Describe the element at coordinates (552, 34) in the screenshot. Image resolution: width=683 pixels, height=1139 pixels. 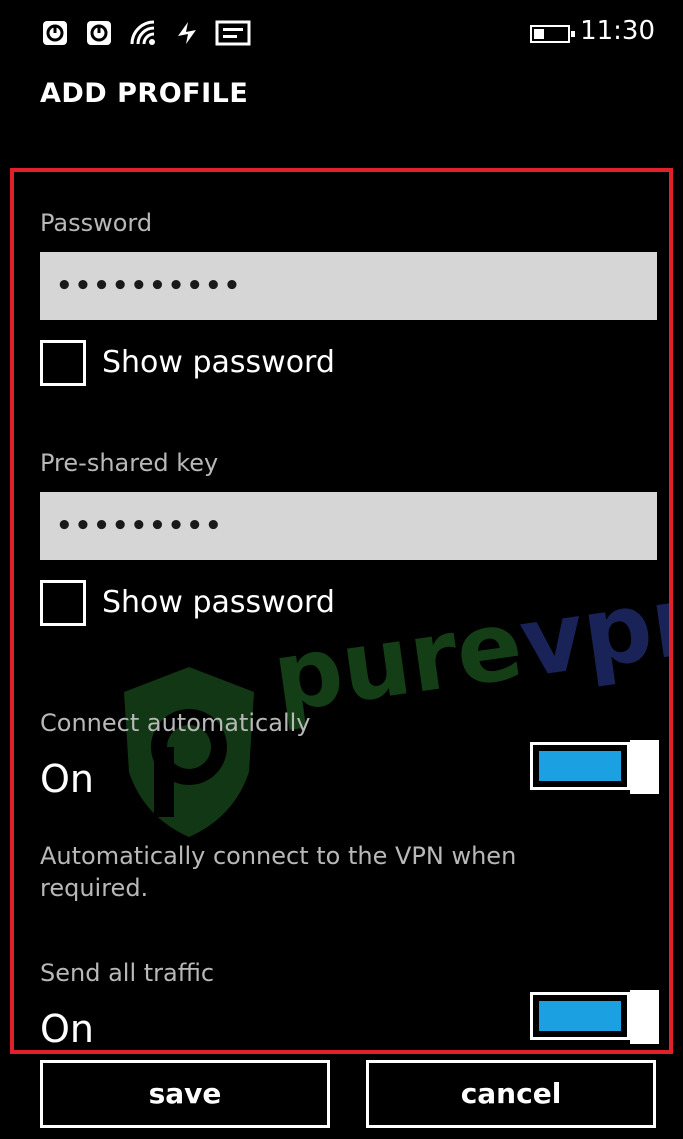
I see `battery-icon` at that location.